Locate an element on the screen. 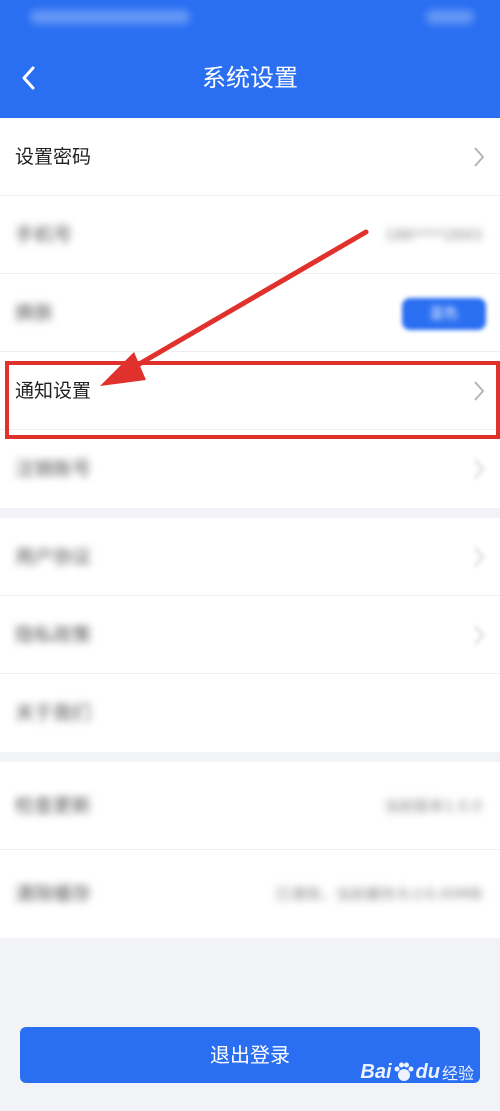 The height and width of the screenshot is (1111, 500). status-bar is located at coordinates (250, 19).